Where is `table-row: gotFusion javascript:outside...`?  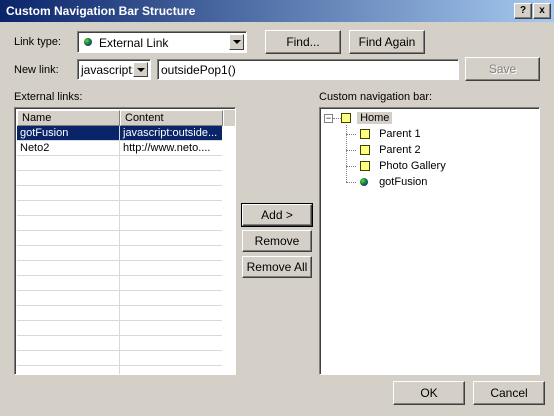 table-row: gotFusion javascript:outside... is located at coordinates (119, 133).